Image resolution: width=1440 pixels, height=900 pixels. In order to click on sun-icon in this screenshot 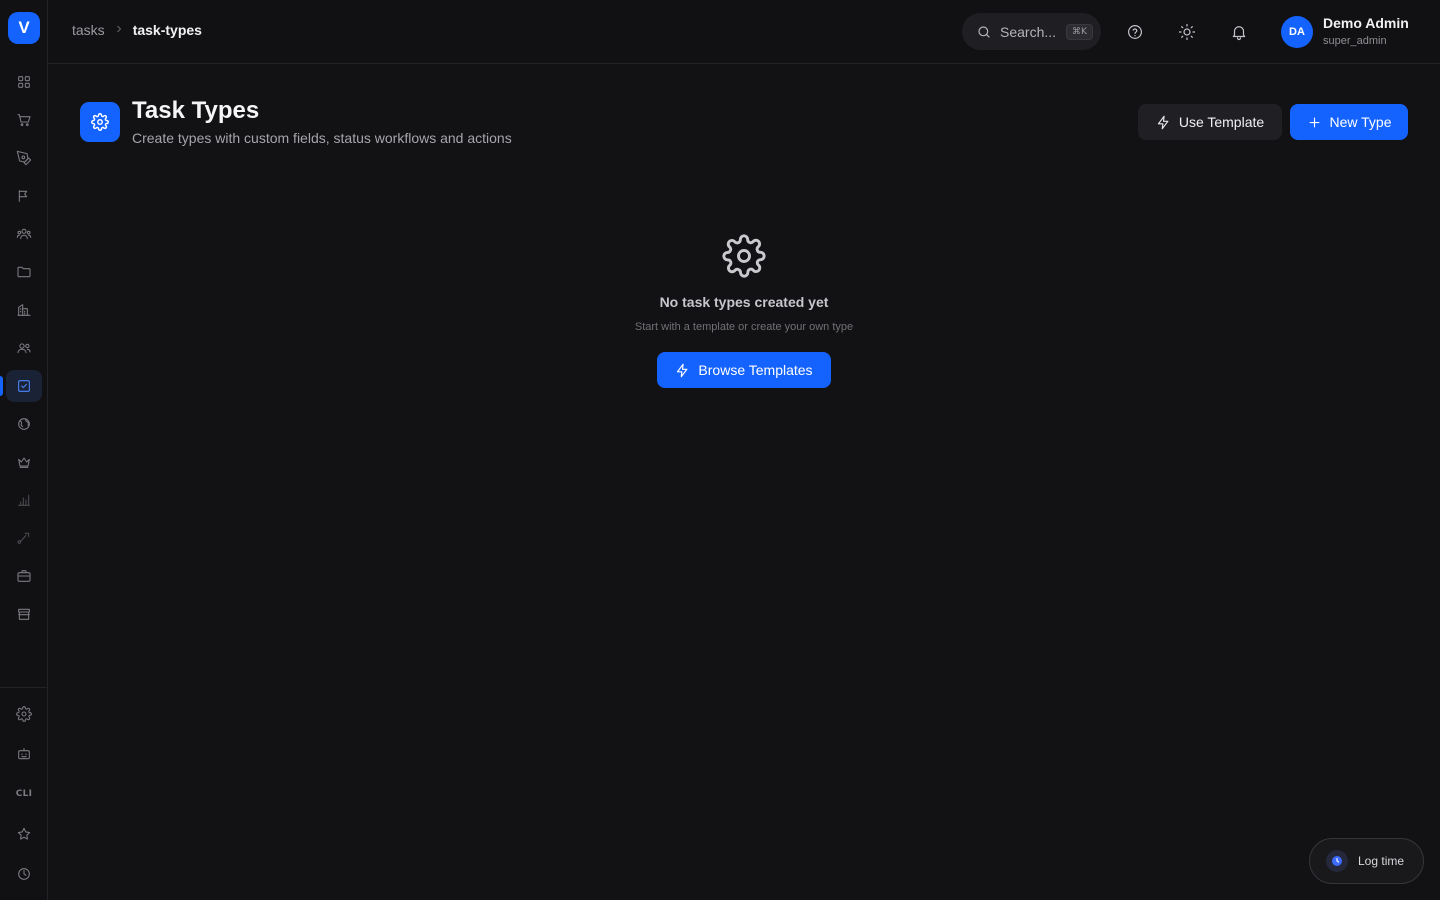, I will do `click(1187, 32)`.